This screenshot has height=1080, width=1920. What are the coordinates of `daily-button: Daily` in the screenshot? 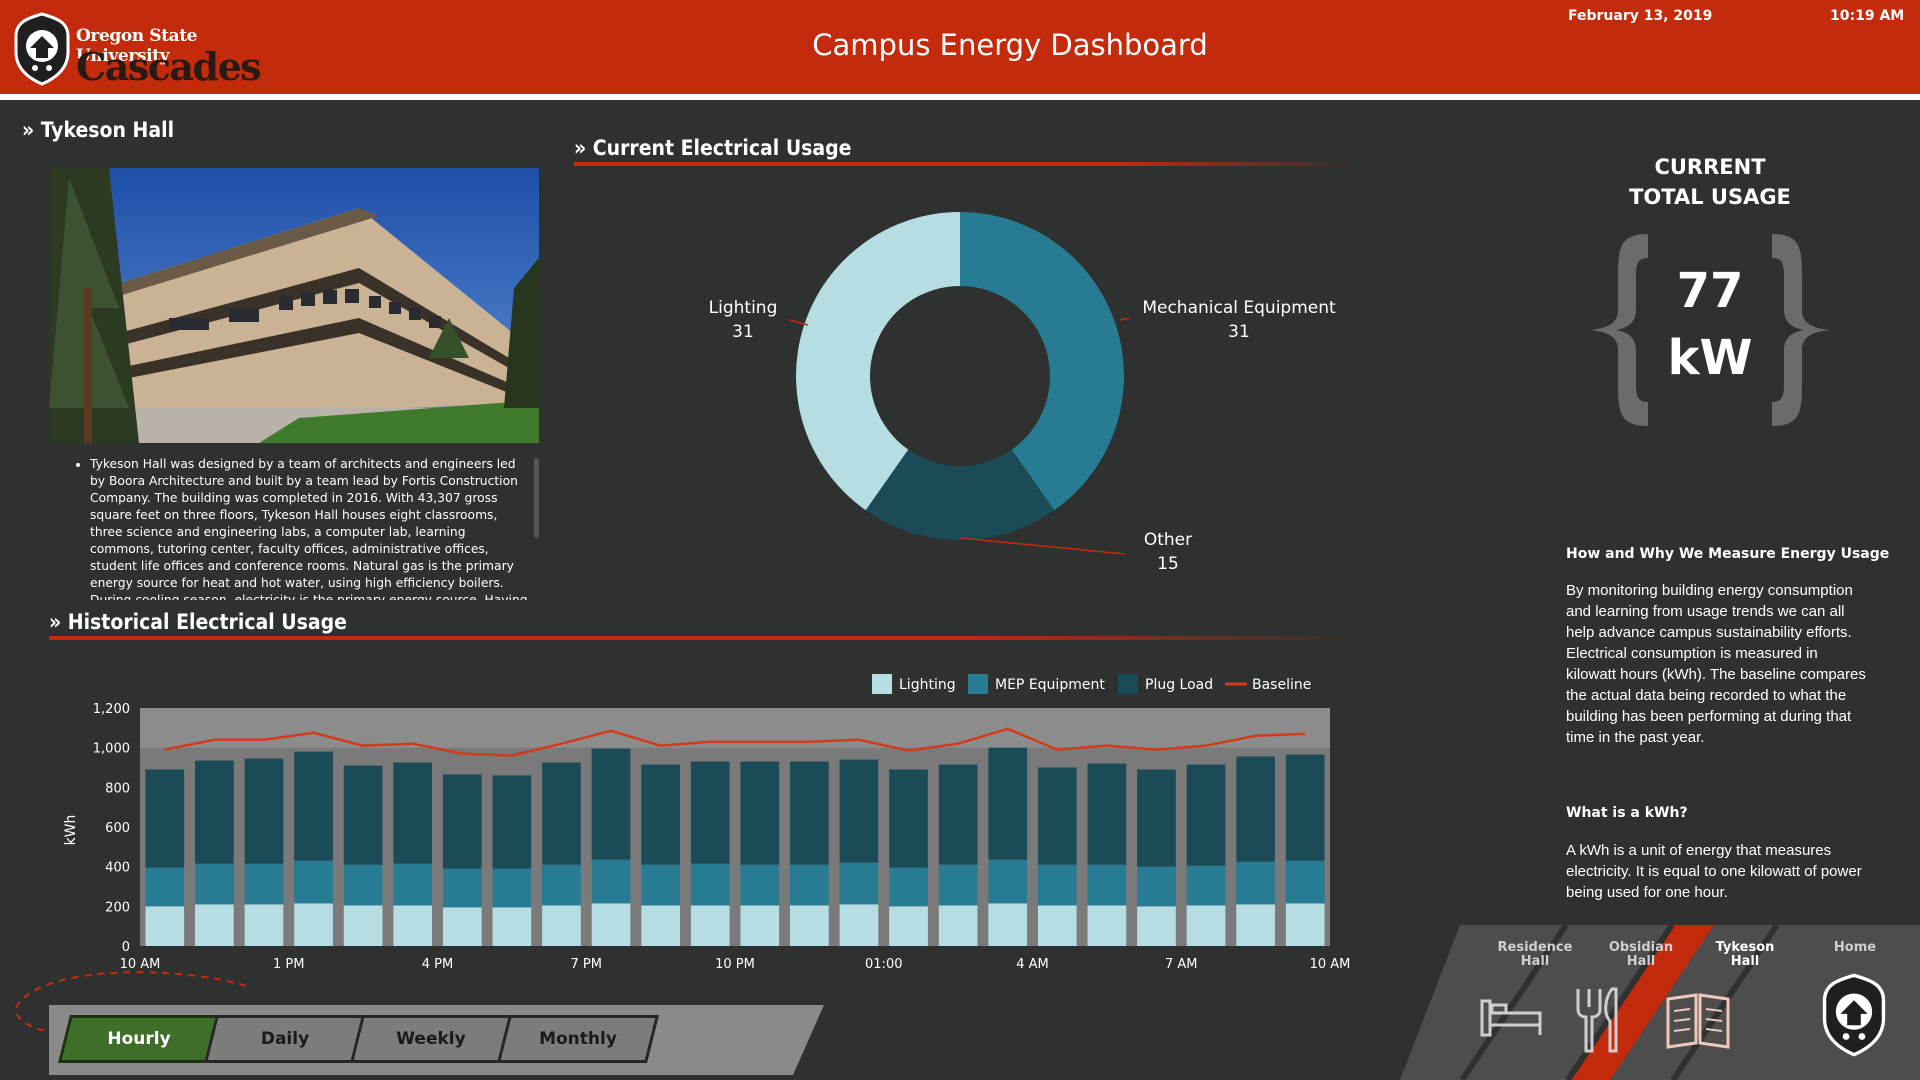 It's located at (285, 1039).